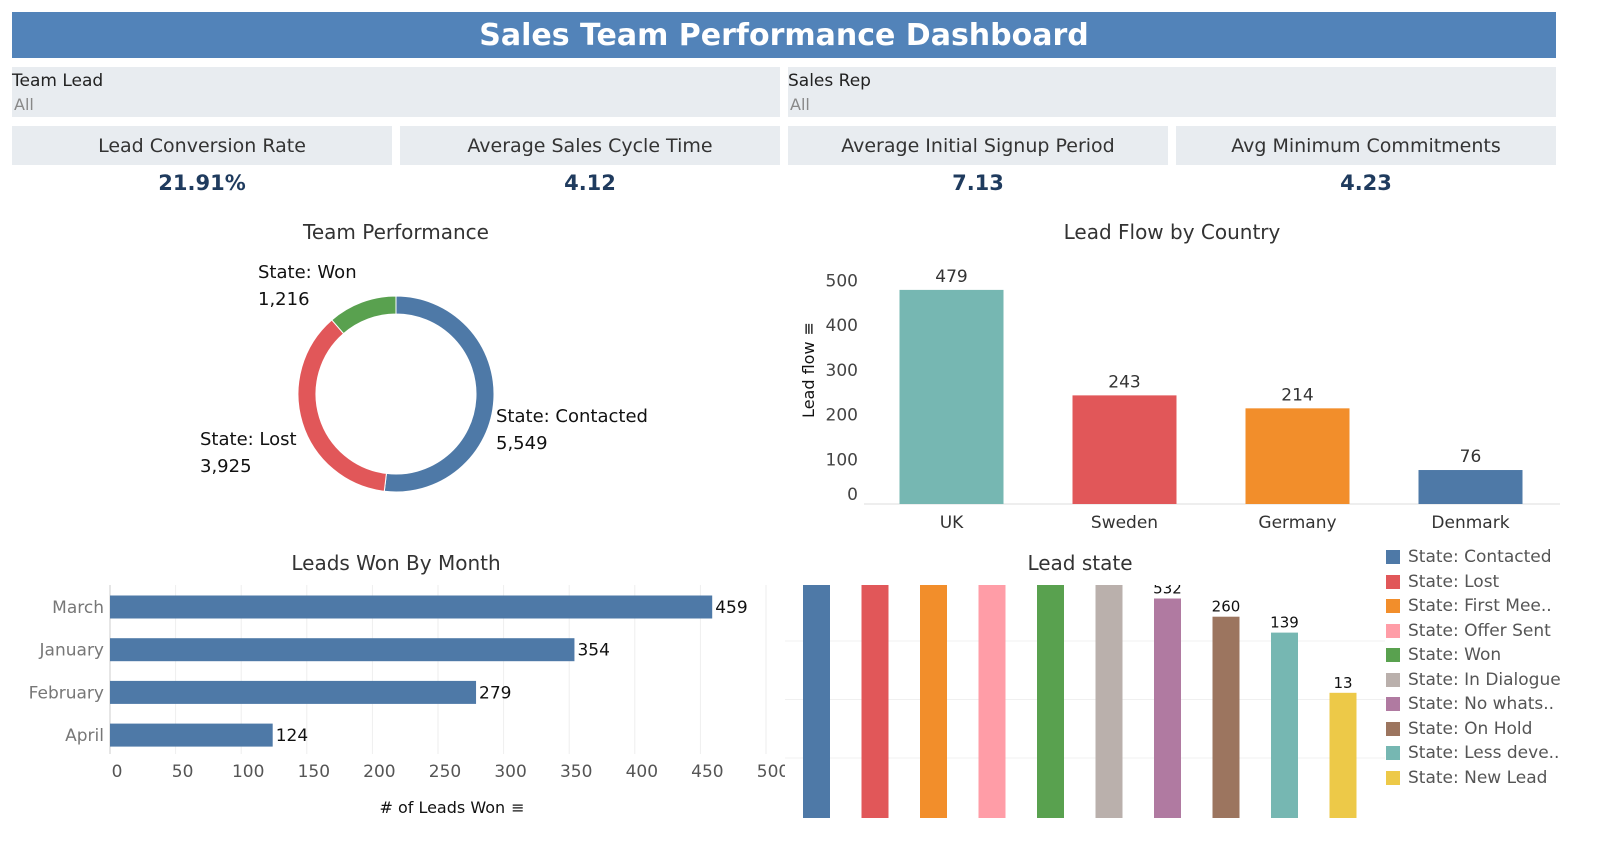 This screenshot has width=1604, height=849. What do you see at coordinates (307, 272) in the screenshot?
I see `donut-label-state-won: State: Won` at bounding box center [307, 272].